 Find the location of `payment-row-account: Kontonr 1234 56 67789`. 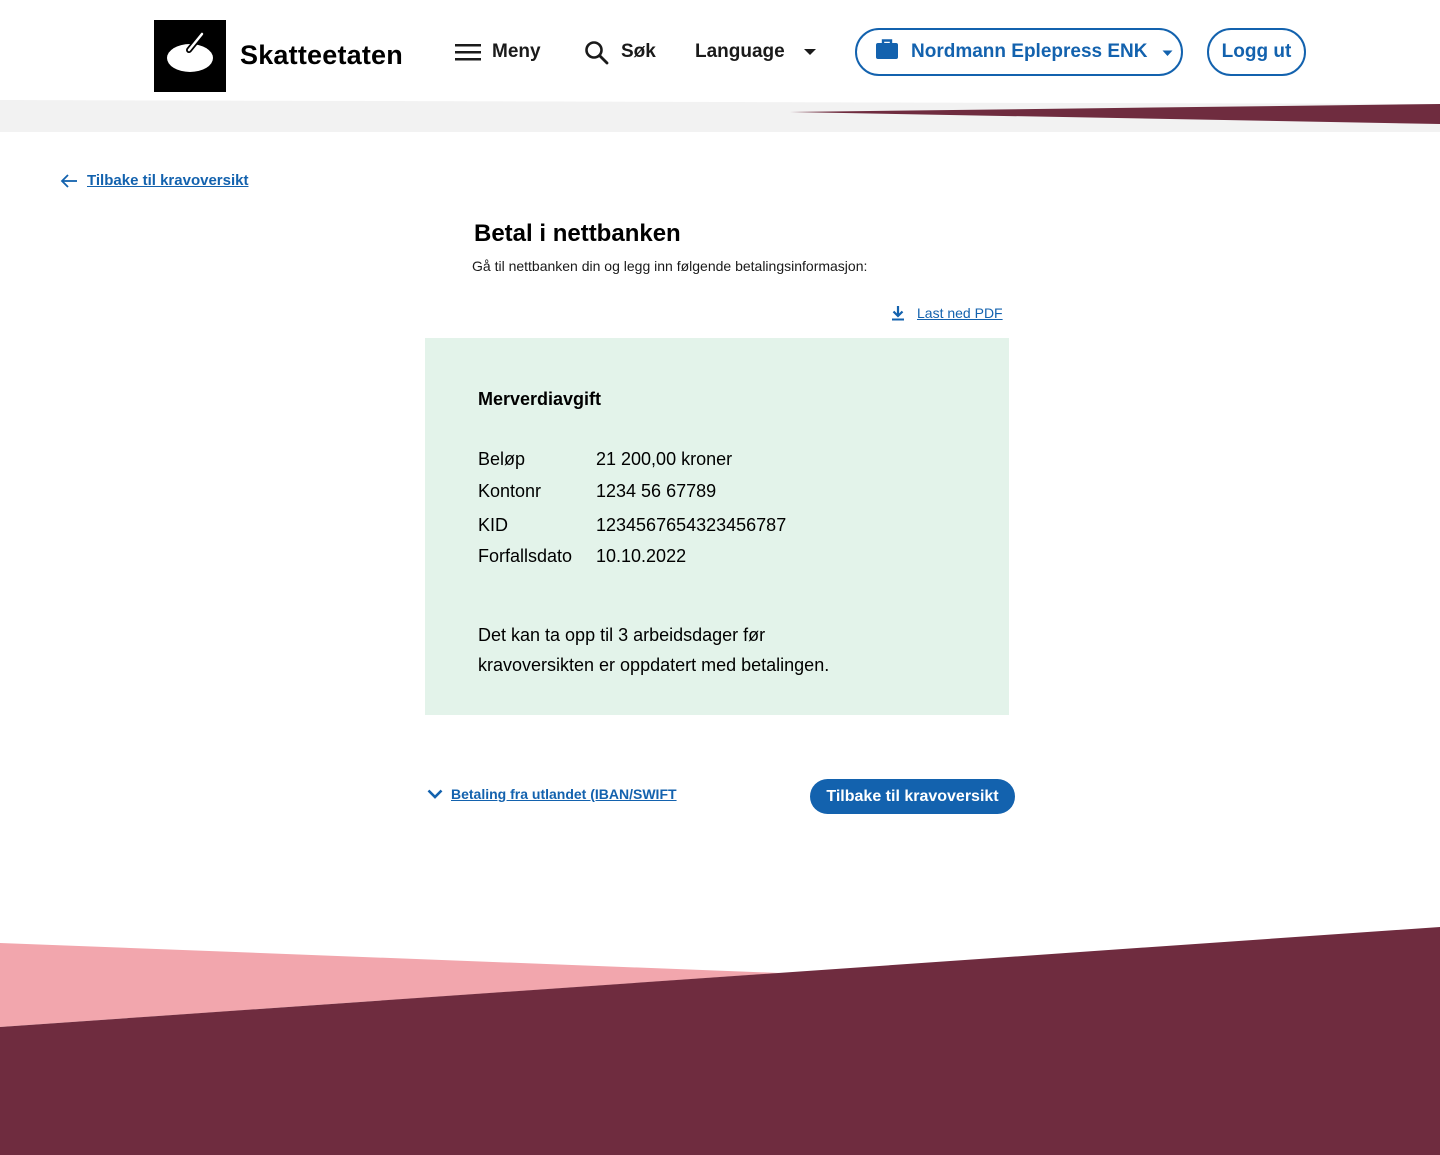

payment-row-account: Kontonr 1234 56 67789 is located at coordinates (597, 491).